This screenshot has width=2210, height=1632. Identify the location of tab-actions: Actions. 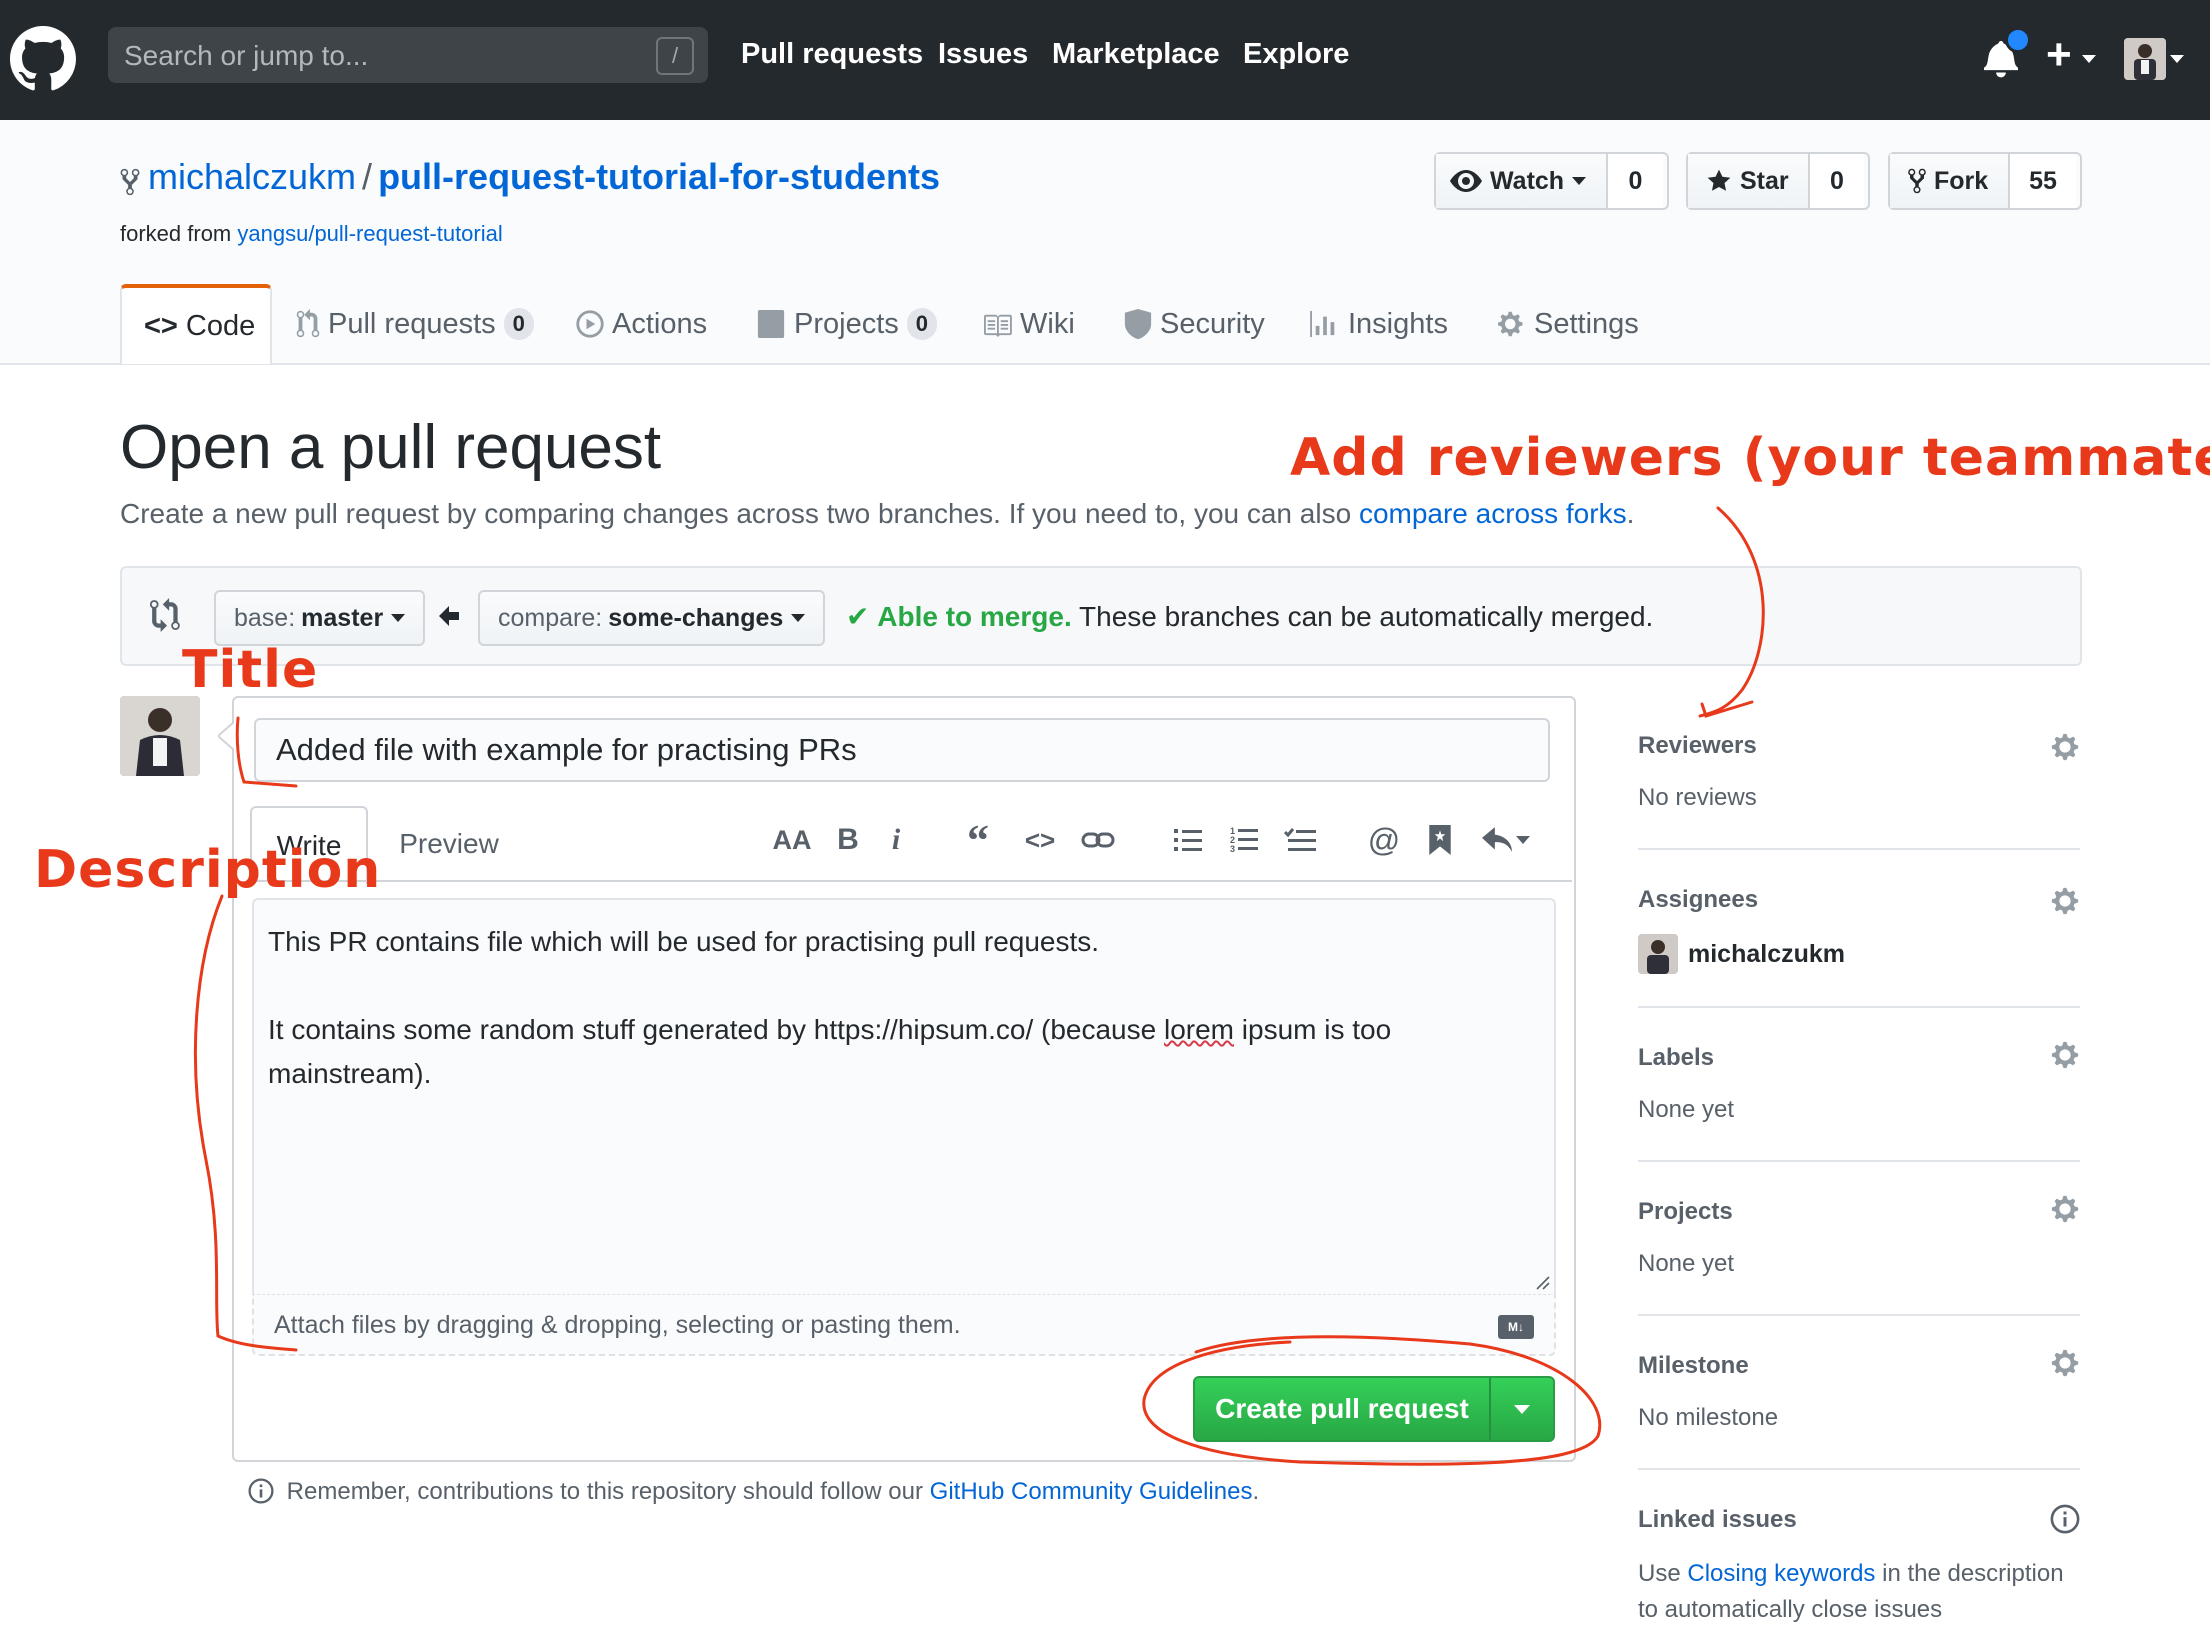
(641, 324).